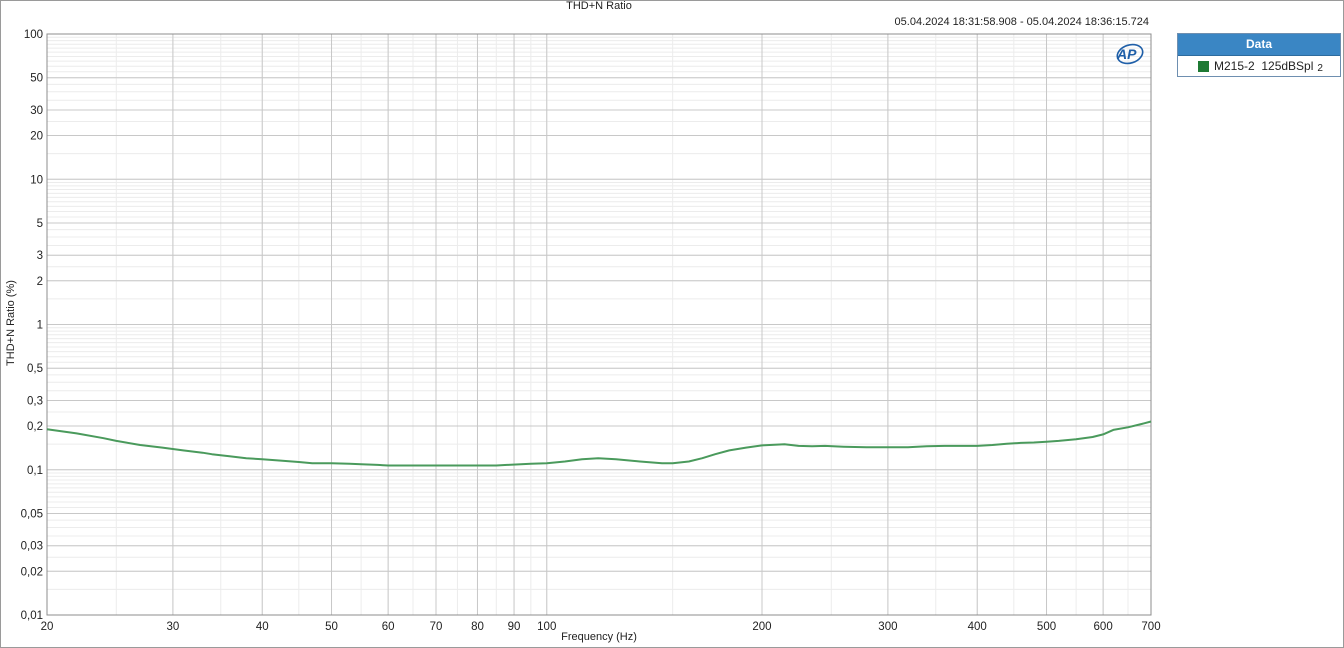 The width and height of the screenshot is (1344, 648). I want to click on legend-swatch, so click(1203, 66).